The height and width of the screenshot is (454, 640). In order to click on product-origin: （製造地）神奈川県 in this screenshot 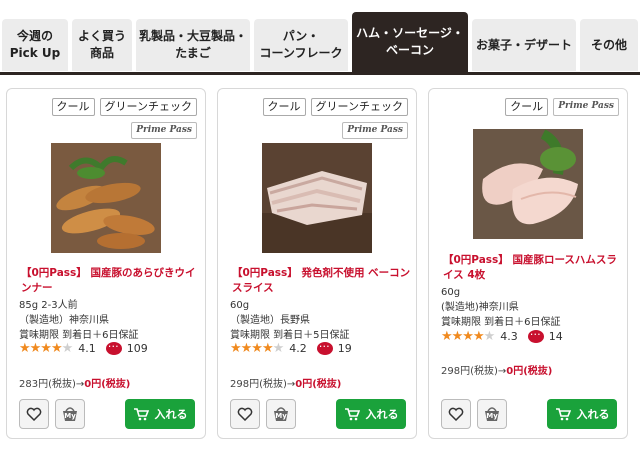, I will do `click(64, 320)`.